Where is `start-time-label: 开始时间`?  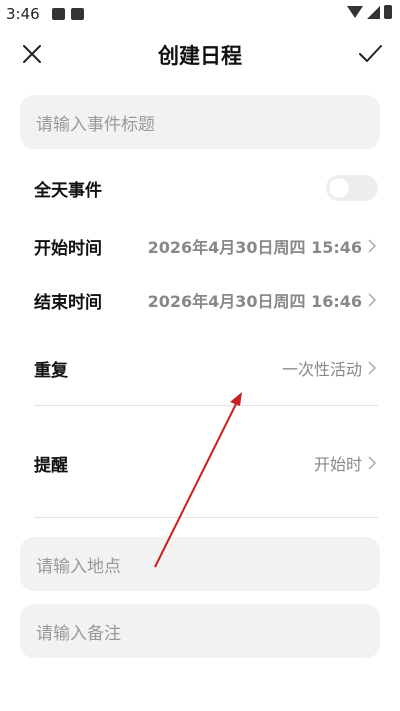
start-time-label: 开始时间 is located at coordinates (68, 248).